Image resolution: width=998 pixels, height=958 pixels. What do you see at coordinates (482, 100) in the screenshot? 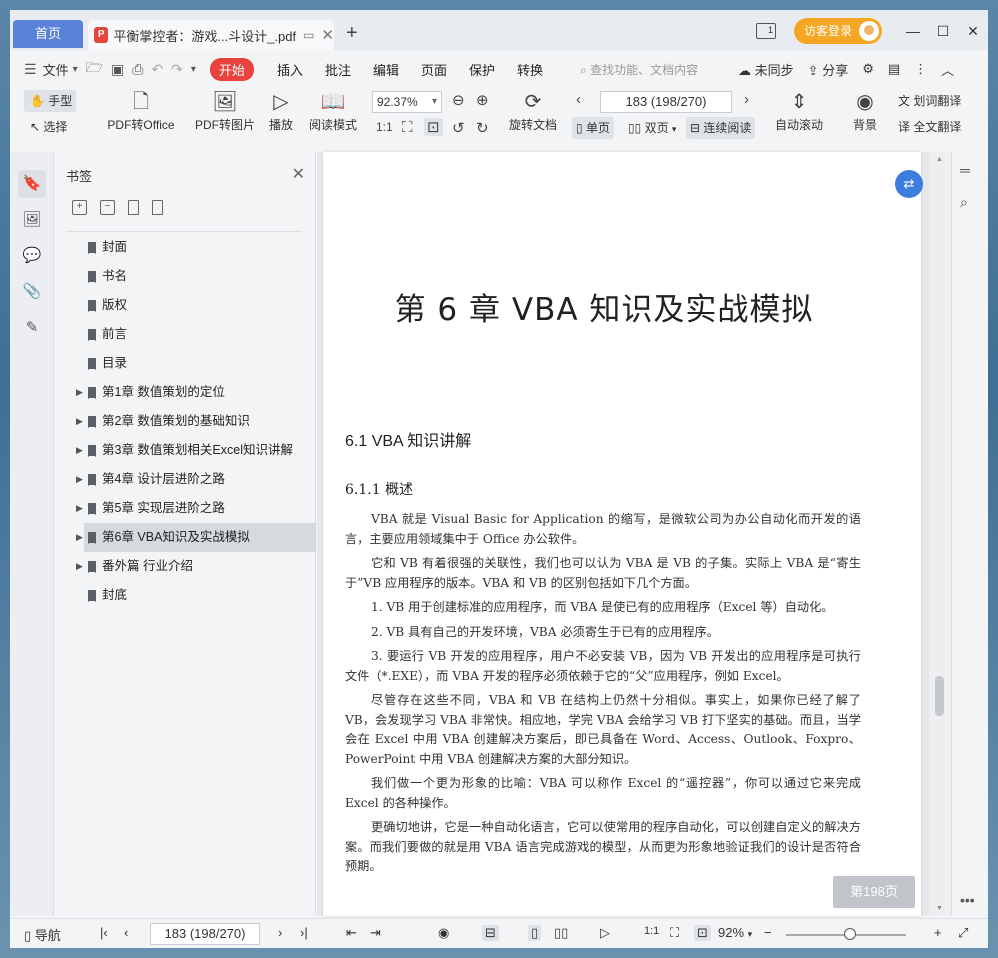
I see `zoom-in-icon: ⊕` at bounding box center [482, 100].